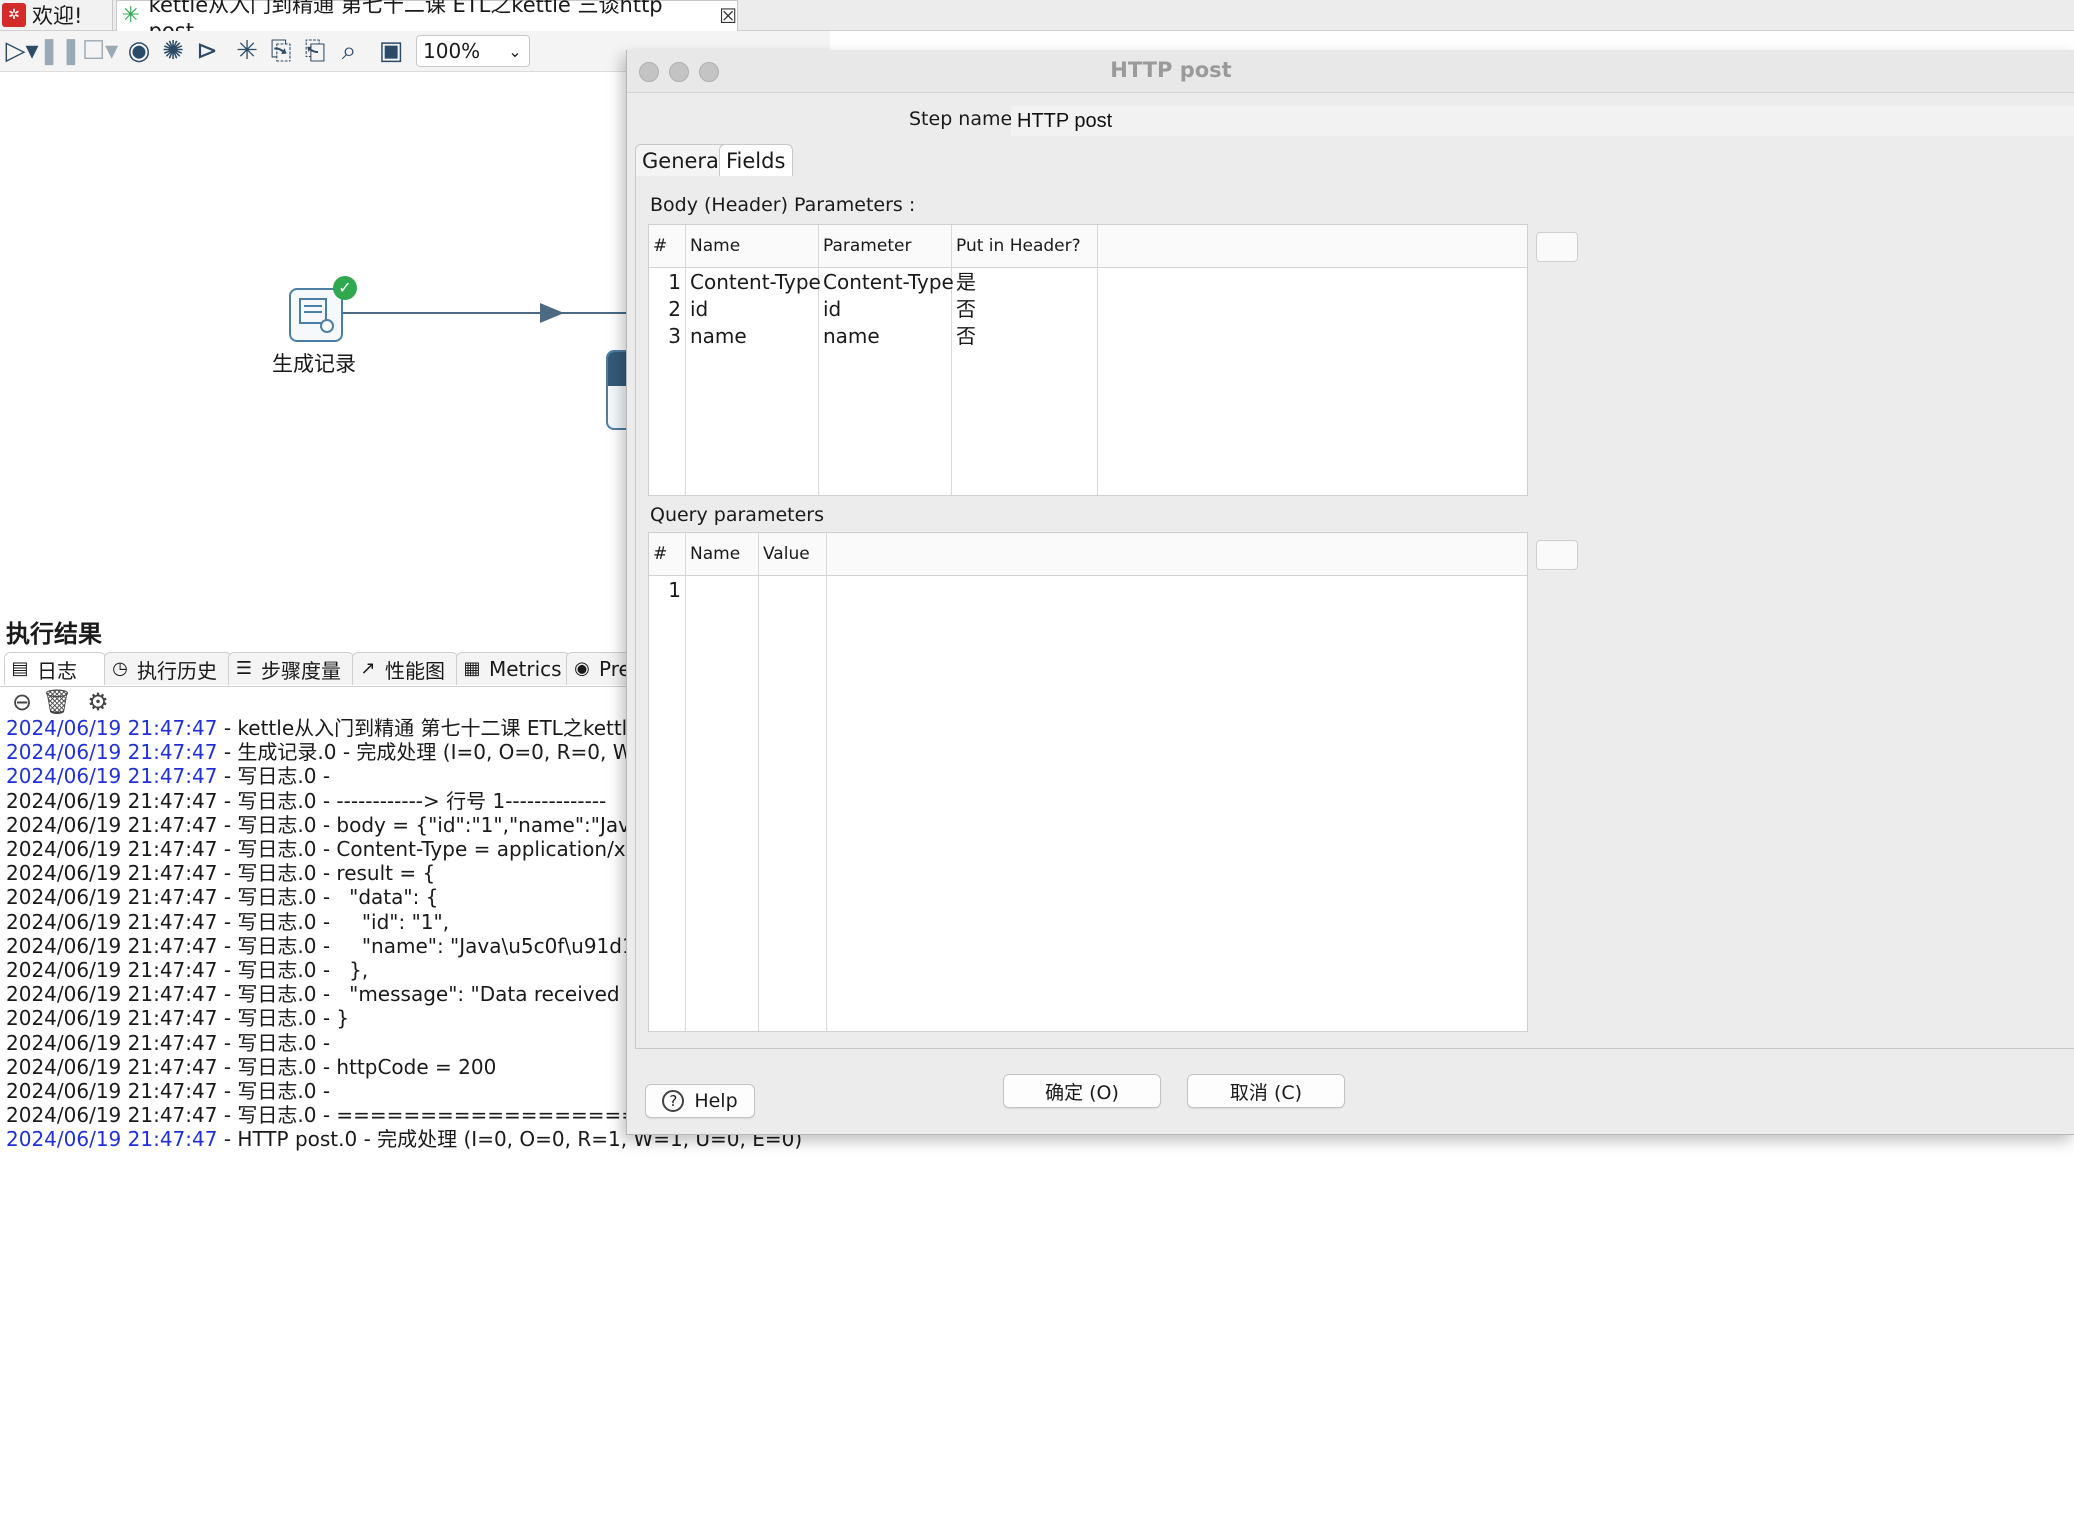  What do you see at coordinates (173, 51) in the screenshot?
I see `debug-button: ✺` at bounding box center [173, 51].